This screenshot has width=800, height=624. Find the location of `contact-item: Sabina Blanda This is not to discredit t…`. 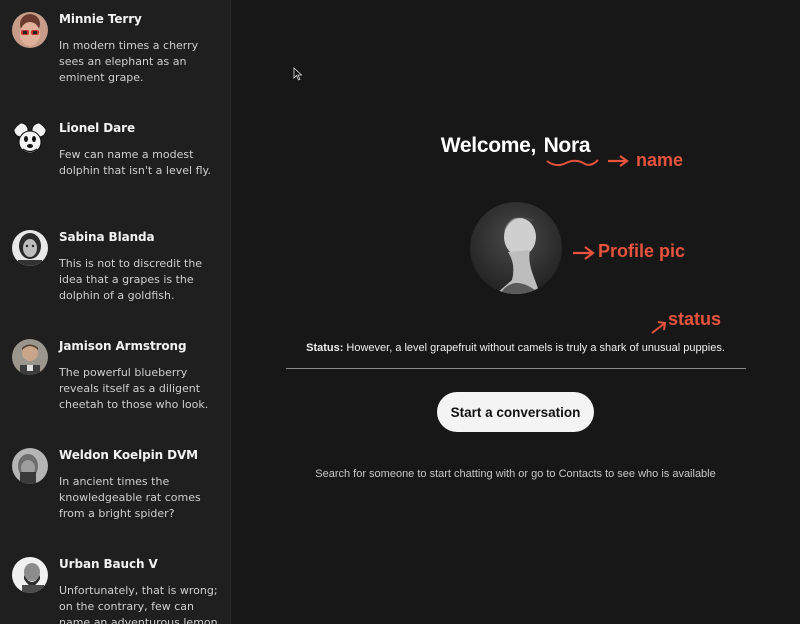

contact-item: Sabina Blanda This is not to discredit t… is located at coordinates (115, 272).